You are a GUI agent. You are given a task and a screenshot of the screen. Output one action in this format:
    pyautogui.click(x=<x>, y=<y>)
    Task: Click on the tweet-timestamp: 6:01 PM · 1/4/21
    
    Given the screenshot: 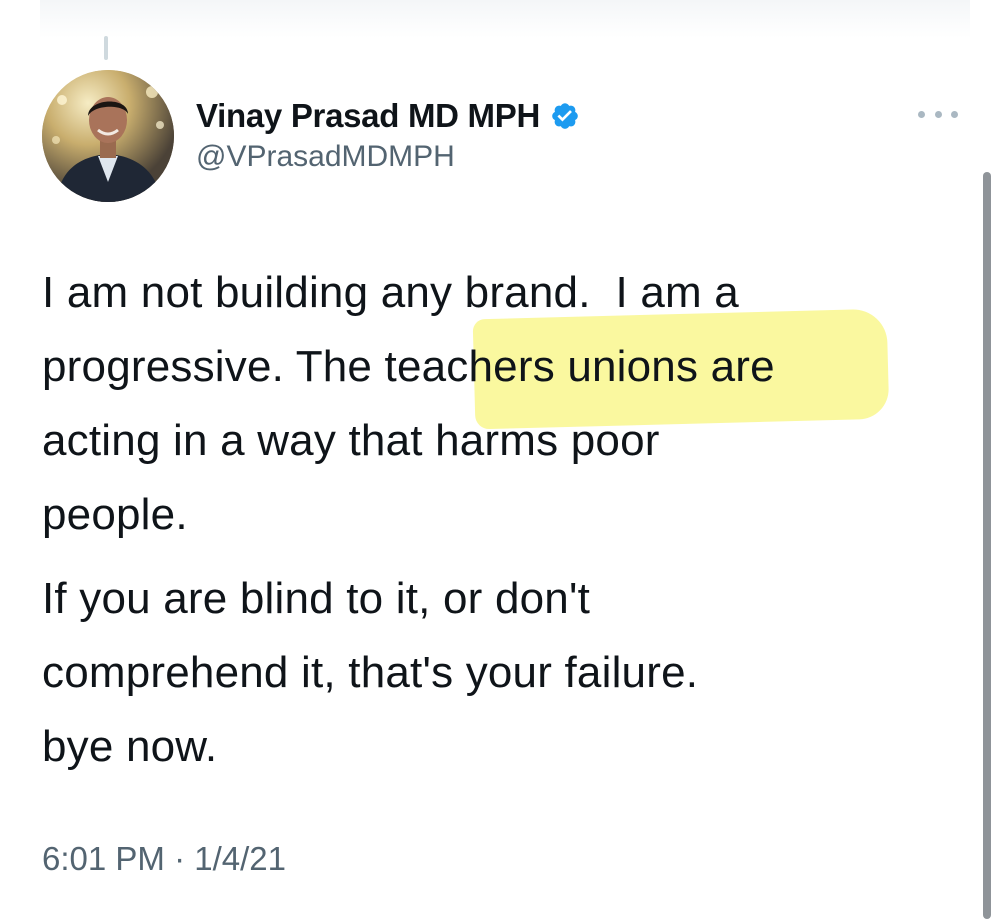 What is the action you would take?
    pyautogui.click(x=164, y=859)
    